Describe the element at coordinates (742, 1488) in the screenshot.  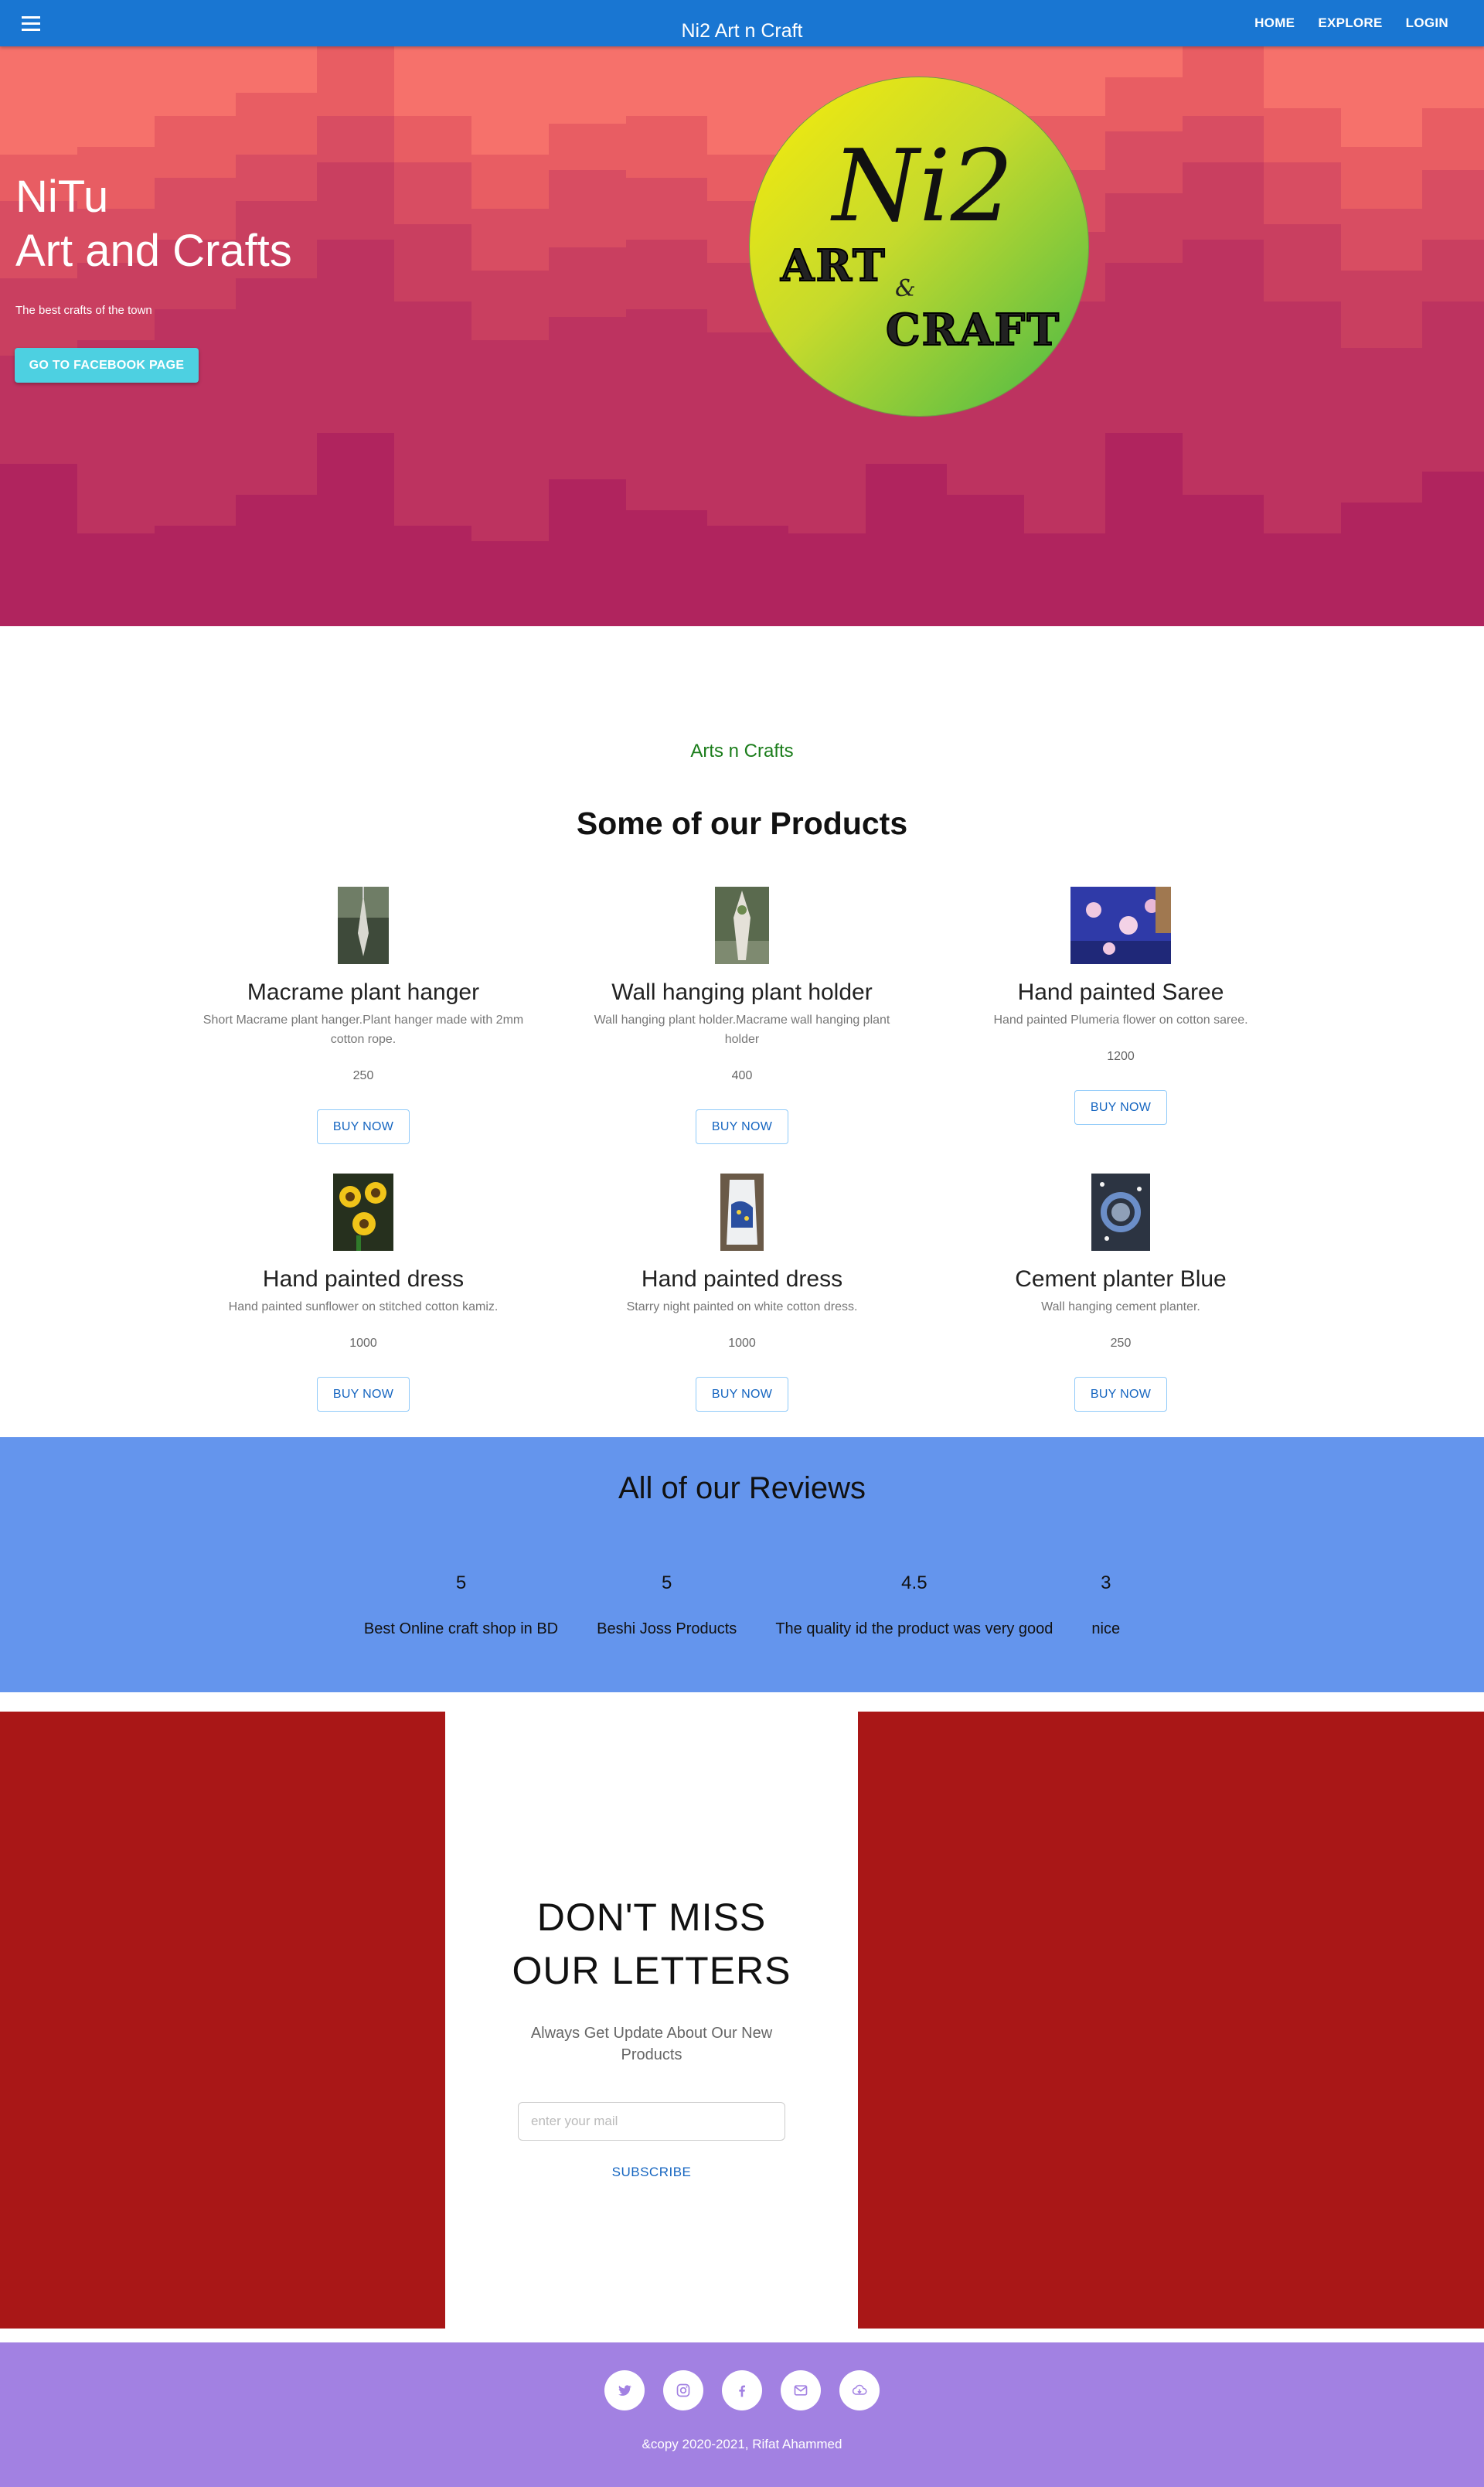
I see `reviews-title: All of our Reviews` at that location.